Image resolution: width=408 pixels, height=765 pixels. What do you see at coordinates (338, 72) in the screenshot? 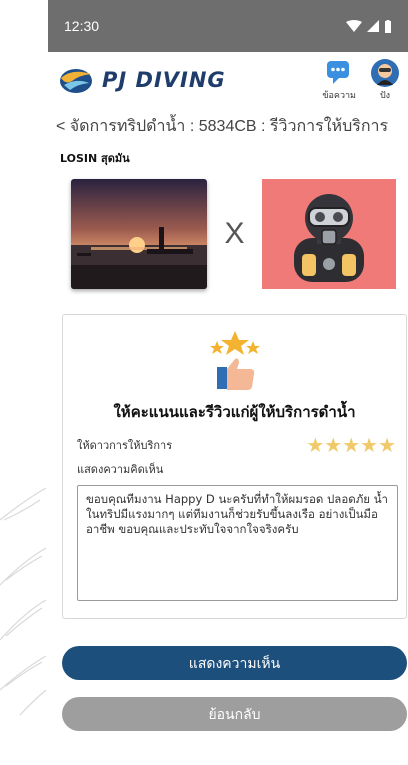
I see `chat-bubble-icon` at bounding box center [338, 72].